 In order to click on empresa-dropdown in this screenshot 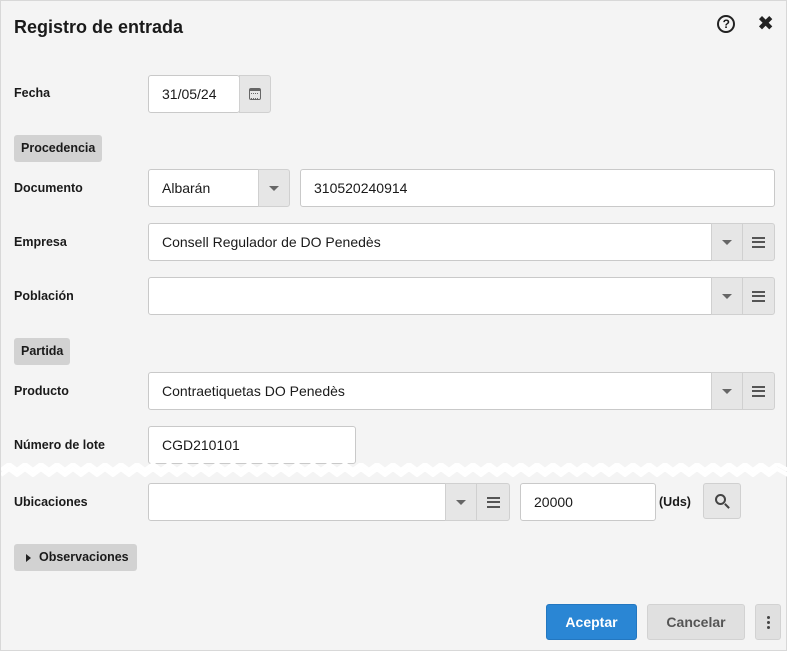, I will do `click(727, 242)`.